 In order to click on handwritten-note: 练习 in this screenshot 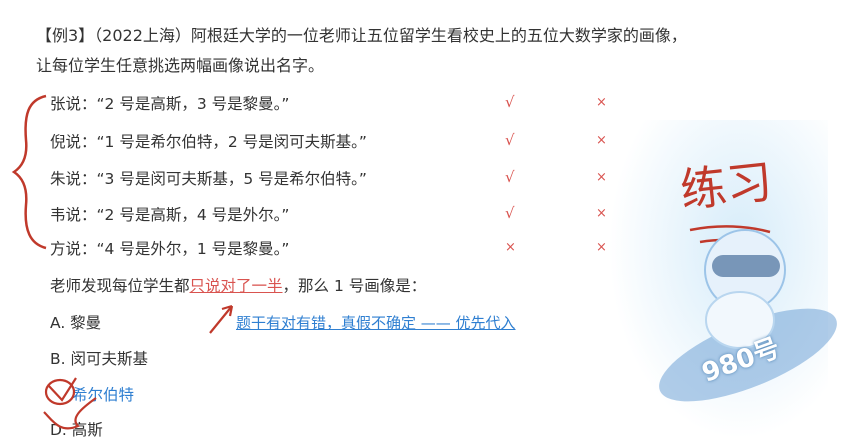, I will do `click(726, 186)`.